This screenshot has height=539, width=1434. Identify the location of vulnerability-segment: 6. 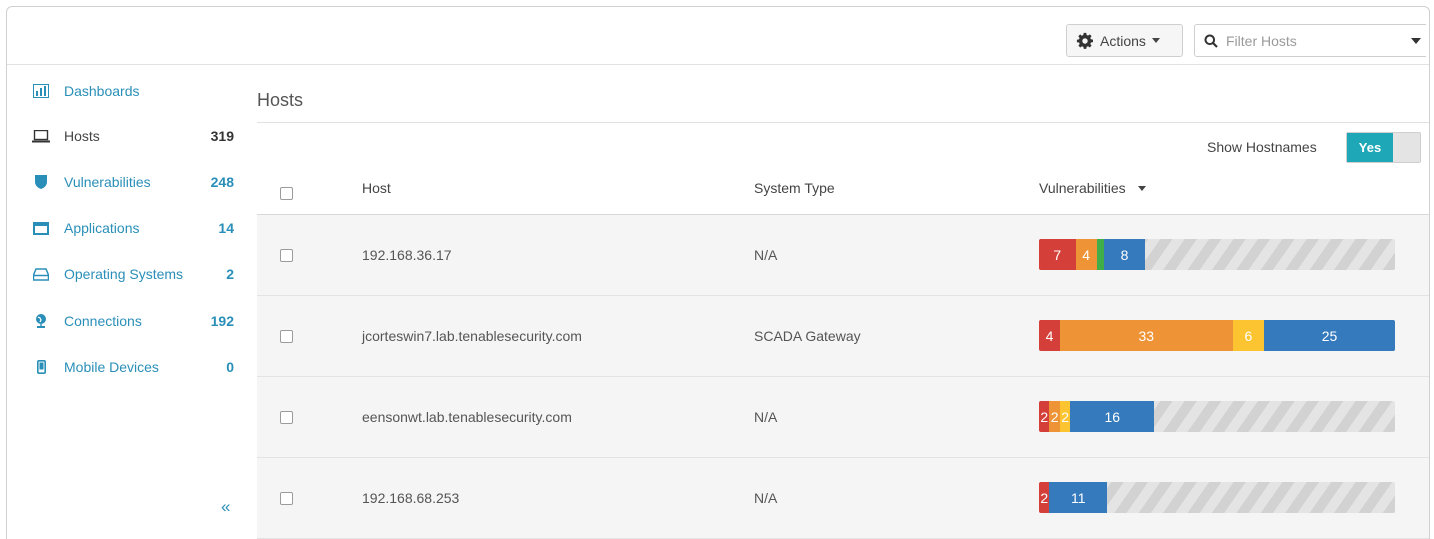
(1248, 335).